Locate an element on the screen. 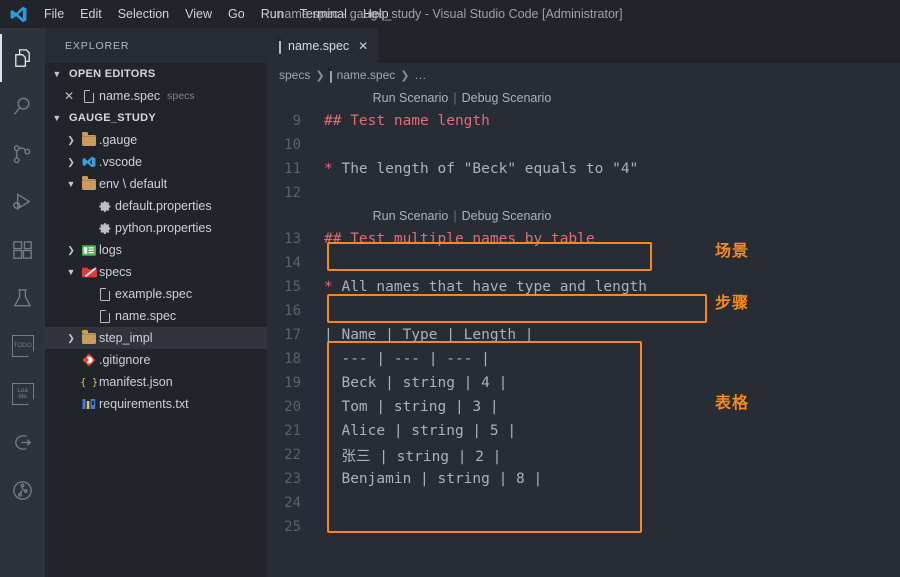  line-number: 17 is located at coordinates (292, 335).